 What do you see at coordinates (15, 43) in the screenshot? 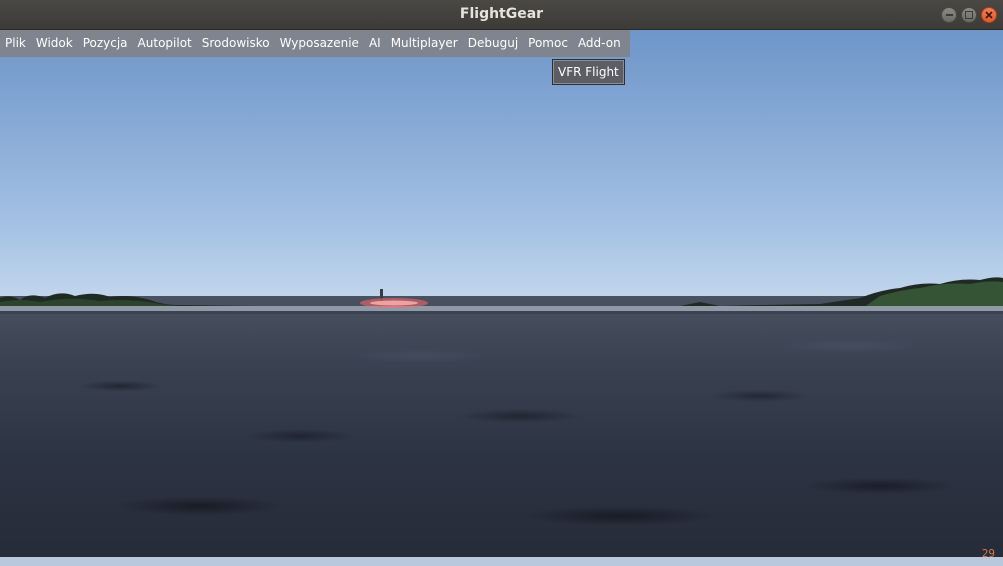
I see `menu-plik: Plik` at bounding box center [15, 43].